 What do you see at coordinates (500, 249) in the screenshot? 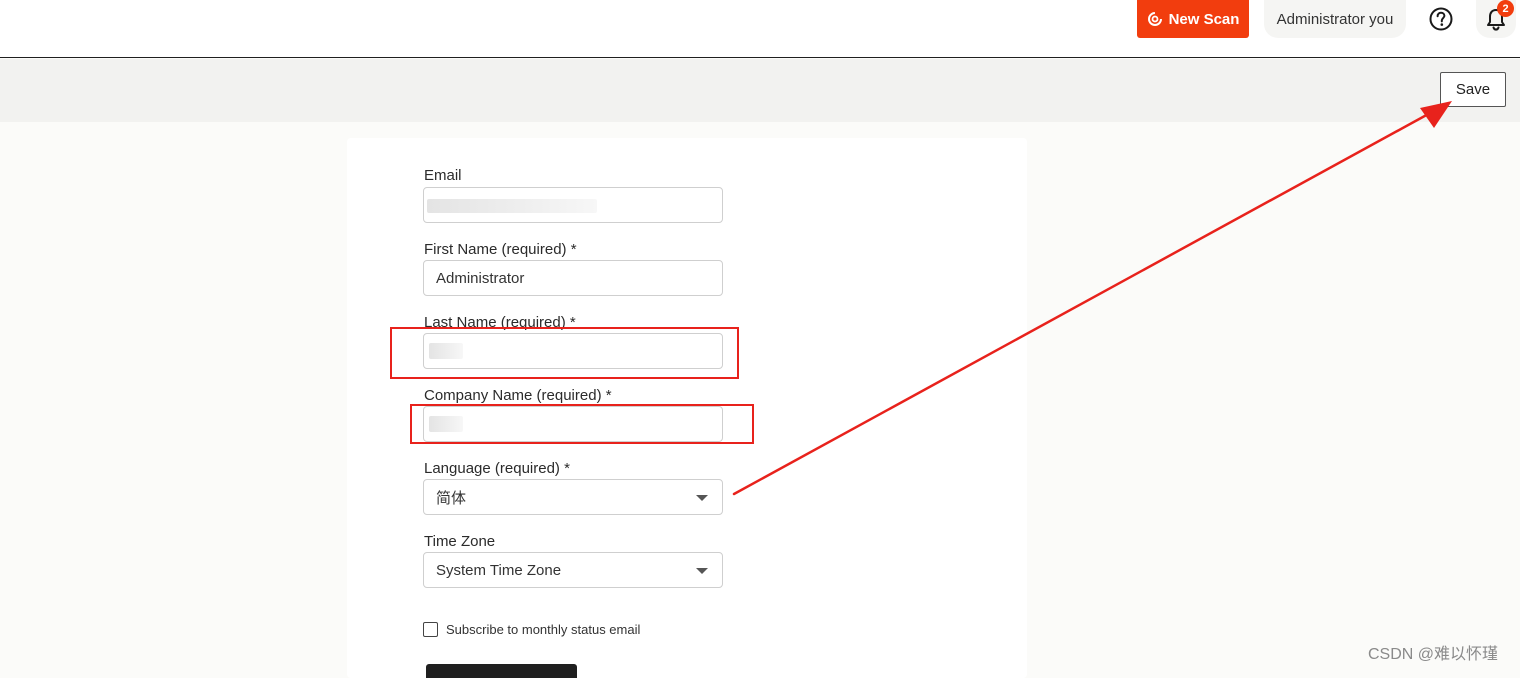
I see `first-name-label: First Name (required) *` at bounding box center [500, 249].